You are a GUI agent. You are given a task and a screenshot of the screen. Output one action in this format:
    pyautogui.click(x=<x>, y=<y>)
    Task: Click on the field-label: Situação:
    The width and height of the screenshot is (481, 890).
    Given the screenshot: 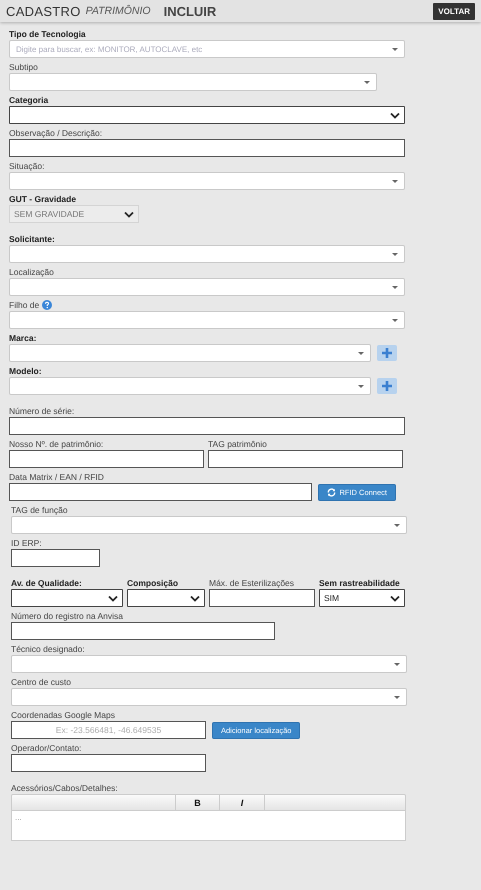 What is the action you would take?
    pyautogui.click(x=26, y=166)
    